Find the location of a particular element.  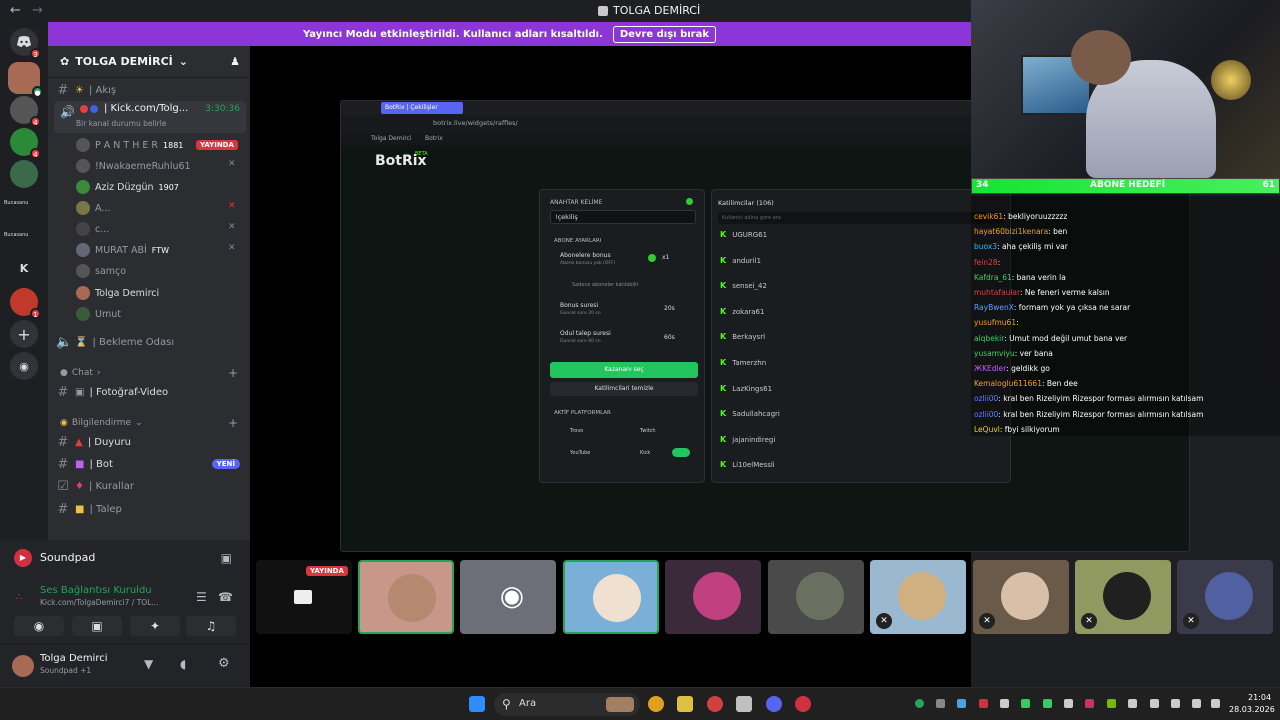

back-arrow-icon: ← is located at coordinates (15, 10).